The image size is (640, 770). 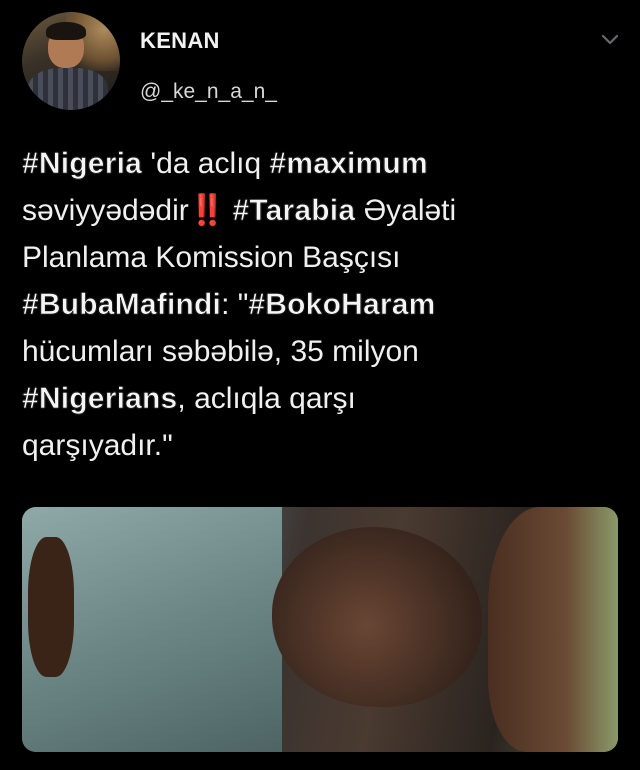 I want to click on hashtag-link: #Nigeria, so click(x=82, y=164).